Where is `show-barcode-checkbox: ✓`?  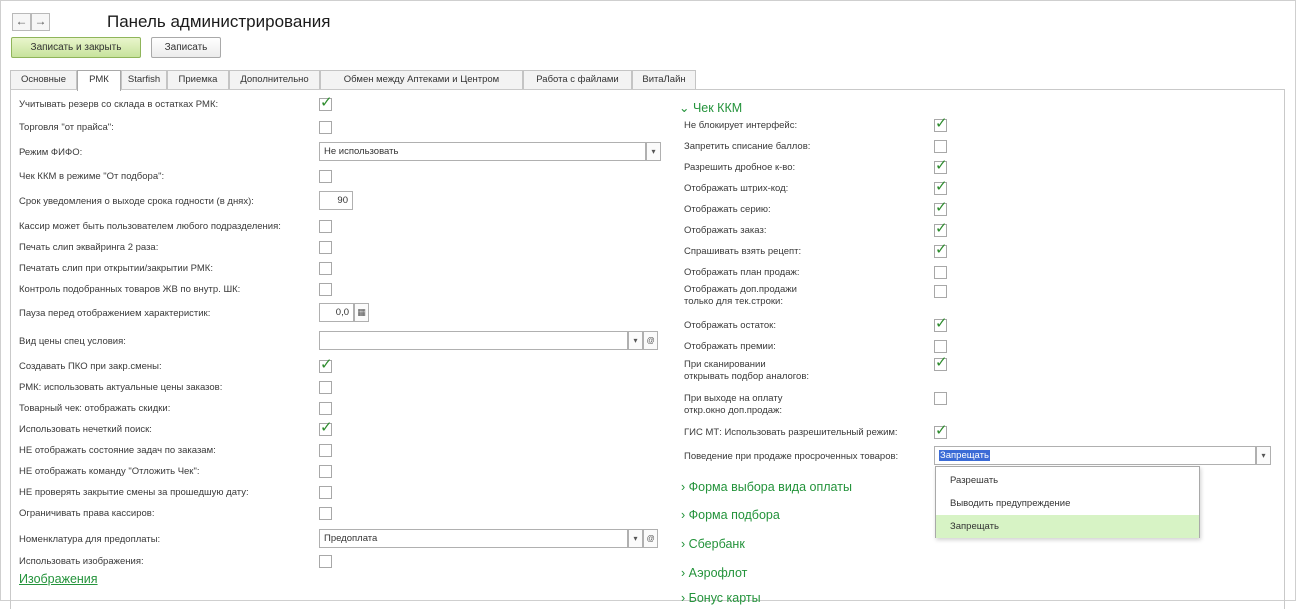 show-barcode-checkbox: ✓ is located at coordinates (941, 186).